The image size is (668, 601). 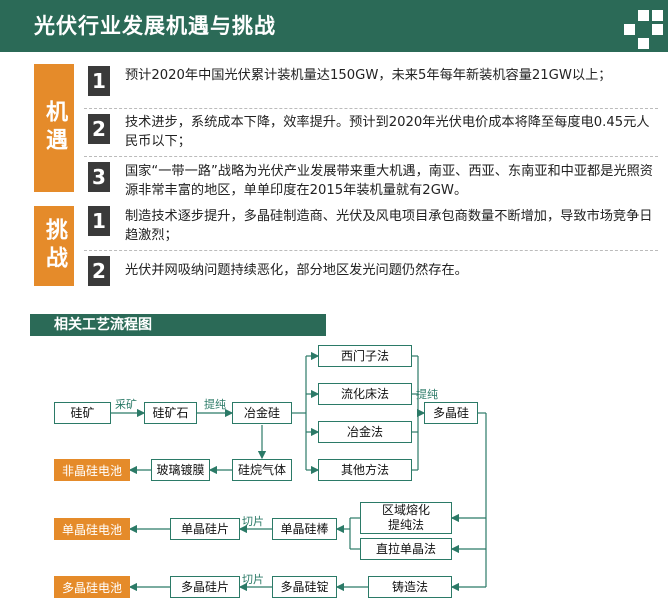 What do you see at coordinates (205, 587) in the screenshot?
I see `node-poly-wafer: 多晶硅片` at bounding box center [205, 587].